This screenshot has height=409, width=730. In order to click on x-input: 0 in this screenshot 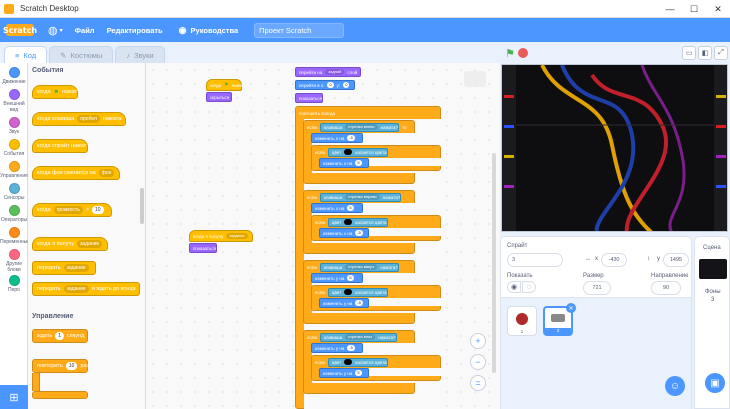, I will do `click(330, 85)`.